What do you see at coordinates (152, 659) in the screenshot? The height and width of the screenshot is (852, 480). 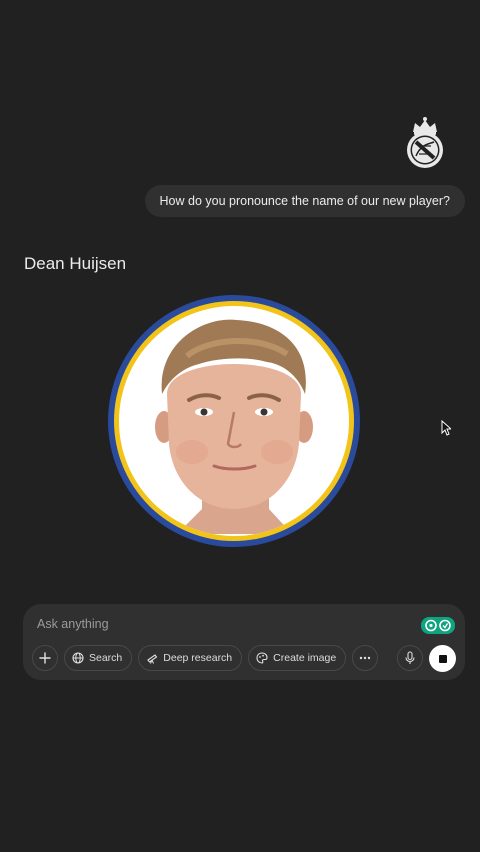 I see `telescope-icon` at bounding box center [152, 659].